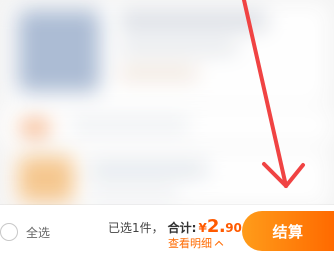 This screenshot has width=334, height=253. I want to click on circle-checkbox-icon, so click(9, 232).